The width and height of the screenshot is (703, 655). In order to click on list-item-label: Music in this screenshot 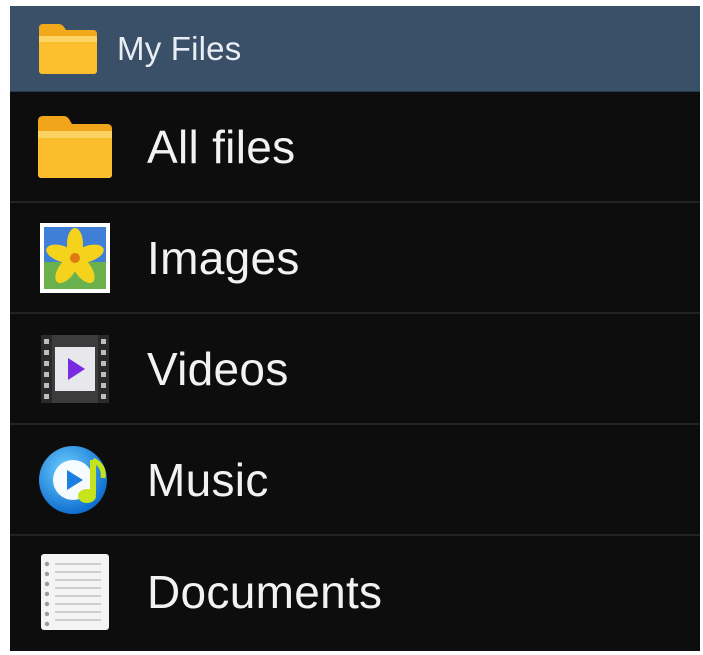, I will do `click(208, 479)`.